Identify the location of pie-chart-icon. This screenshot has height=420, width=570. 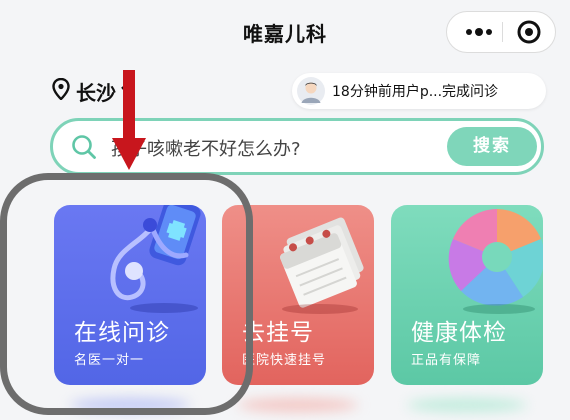
(467, 260).